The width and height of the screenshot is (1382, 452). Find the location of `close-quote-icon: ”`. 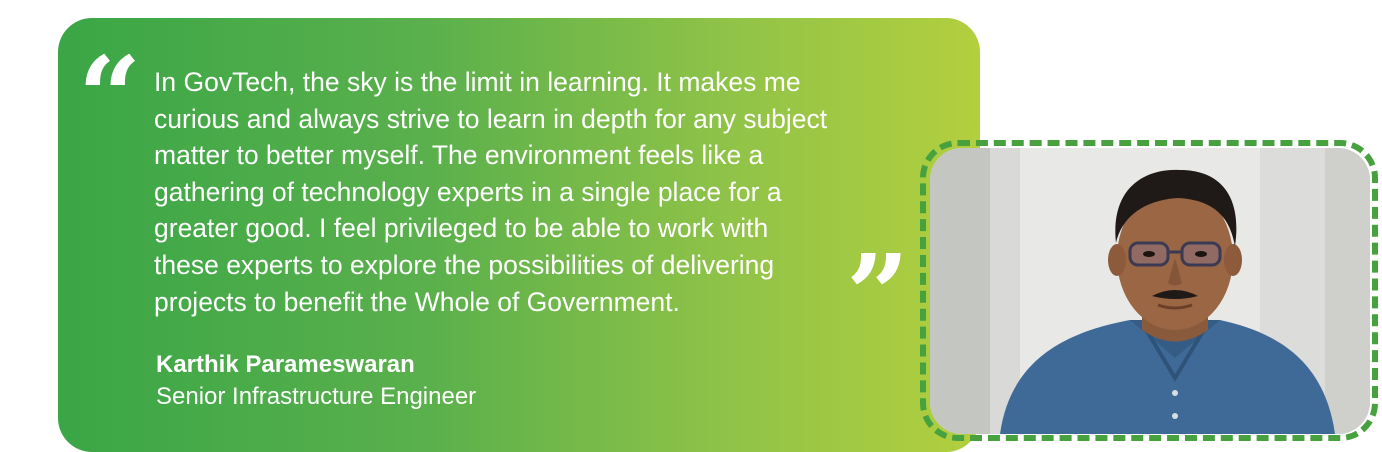

close-quote-icon: ” is located at coordinates (877, 294).